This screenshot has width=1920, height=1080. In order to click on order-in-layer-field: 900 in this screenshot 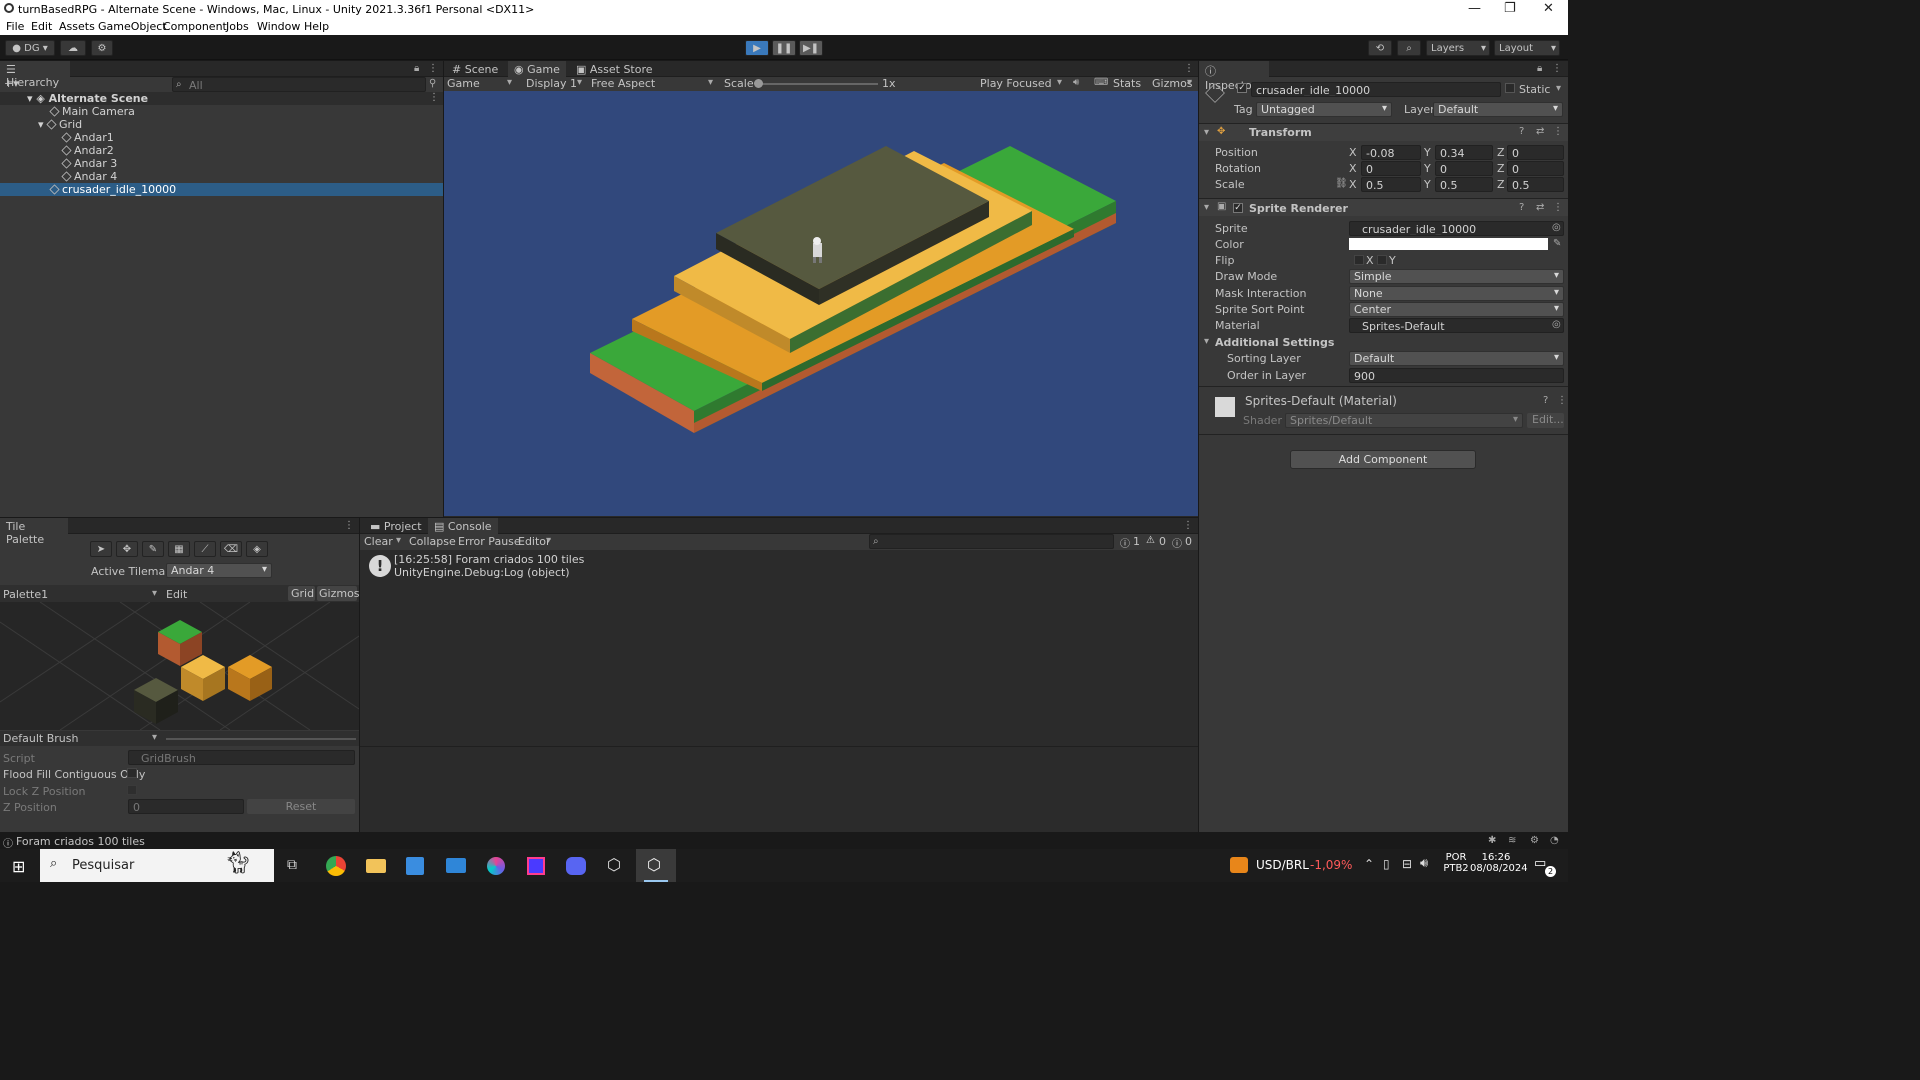, I will do `click(1456, 375)`.